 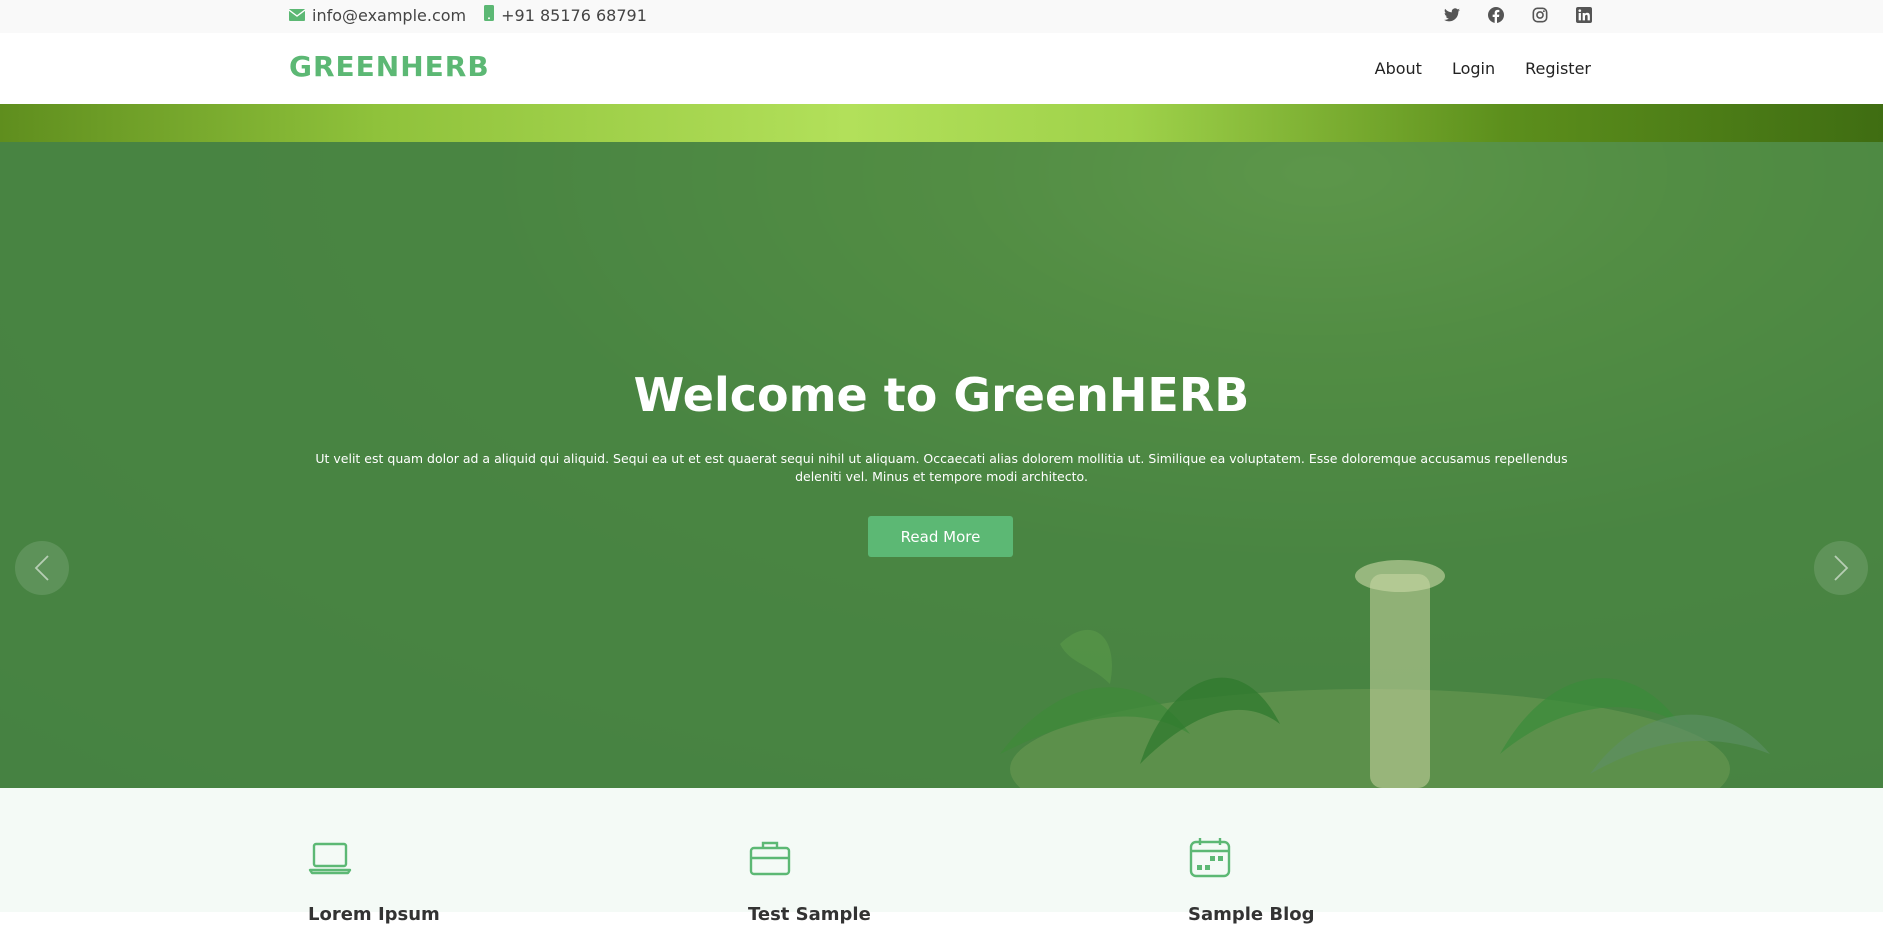 I want to click on carousel-next-button, so click(x=1841, y=568).